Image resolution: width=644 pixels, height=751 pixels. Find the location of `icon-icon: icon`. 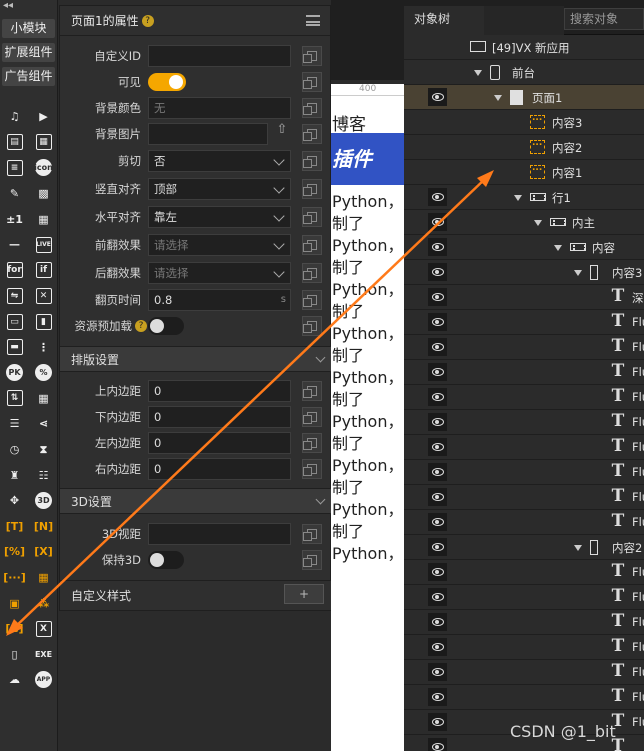

icon-icon: icon is located at coordinates (43, 167).